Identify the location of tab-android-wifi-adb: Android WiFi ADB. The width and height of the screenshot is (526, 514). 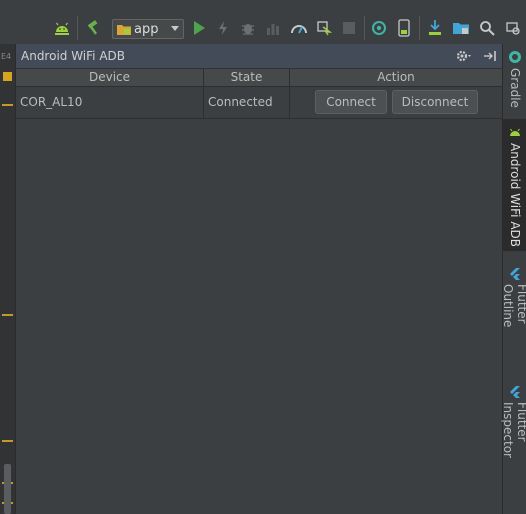
(514, 185).